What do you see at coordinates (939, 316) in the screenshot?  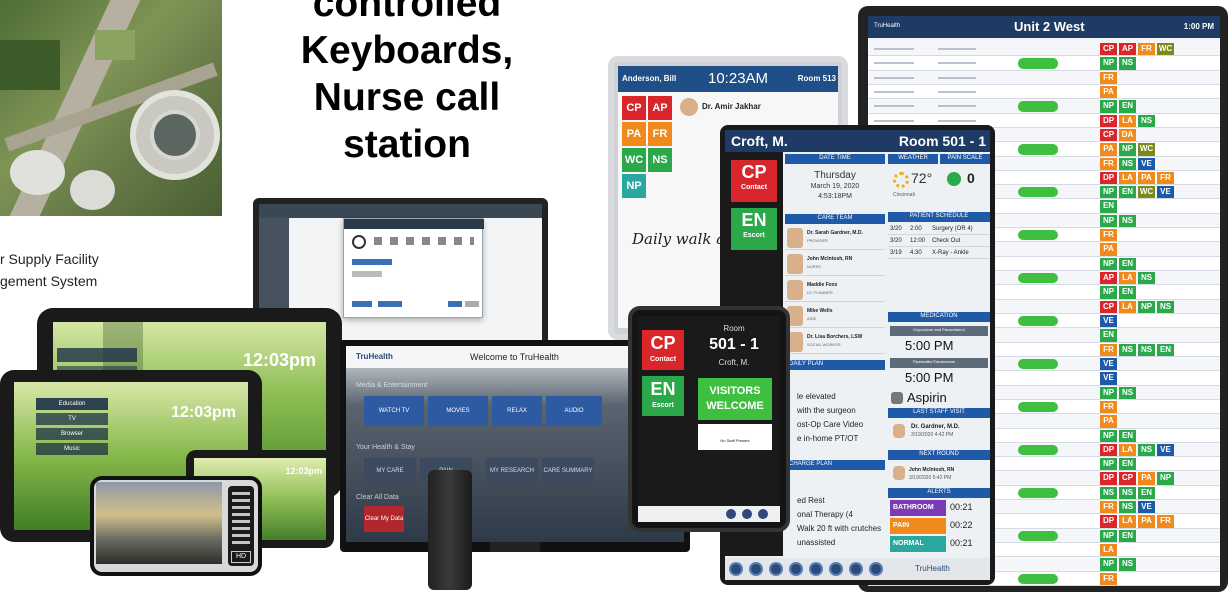 I see `section-title: MEDICATION` at bounding box center [939, 316].